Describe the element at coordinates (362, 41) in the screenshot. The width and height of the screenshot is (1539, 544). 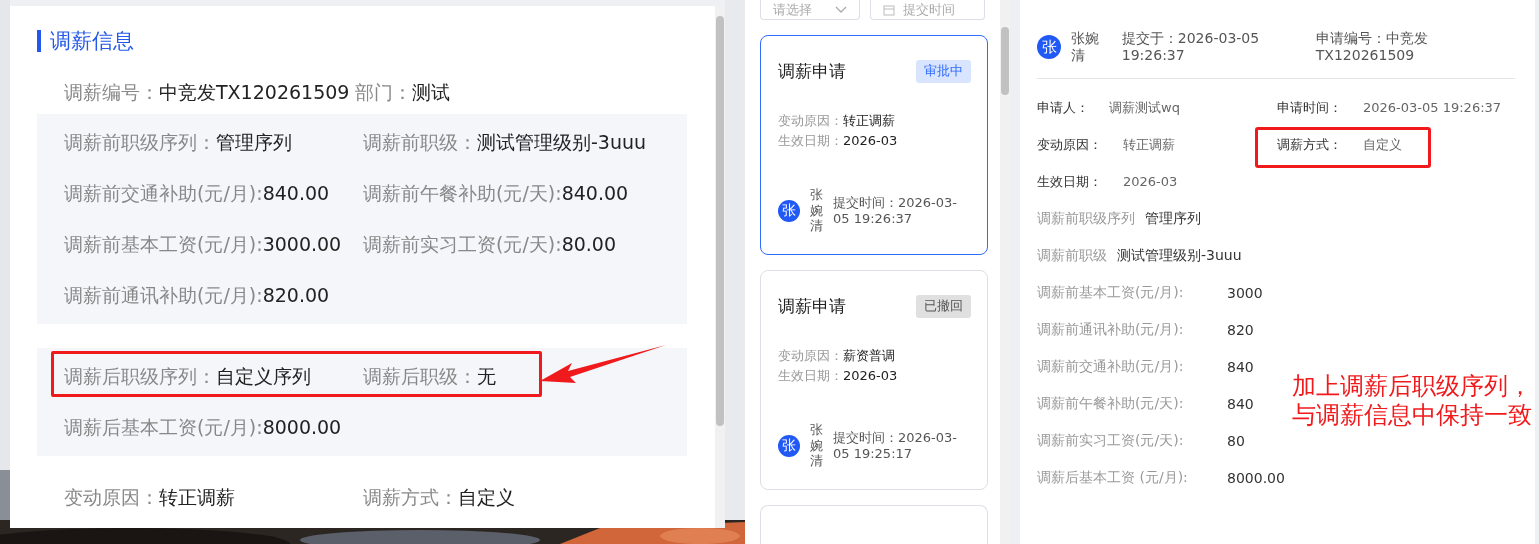
I see `section-title: 调薪信息` at that location.